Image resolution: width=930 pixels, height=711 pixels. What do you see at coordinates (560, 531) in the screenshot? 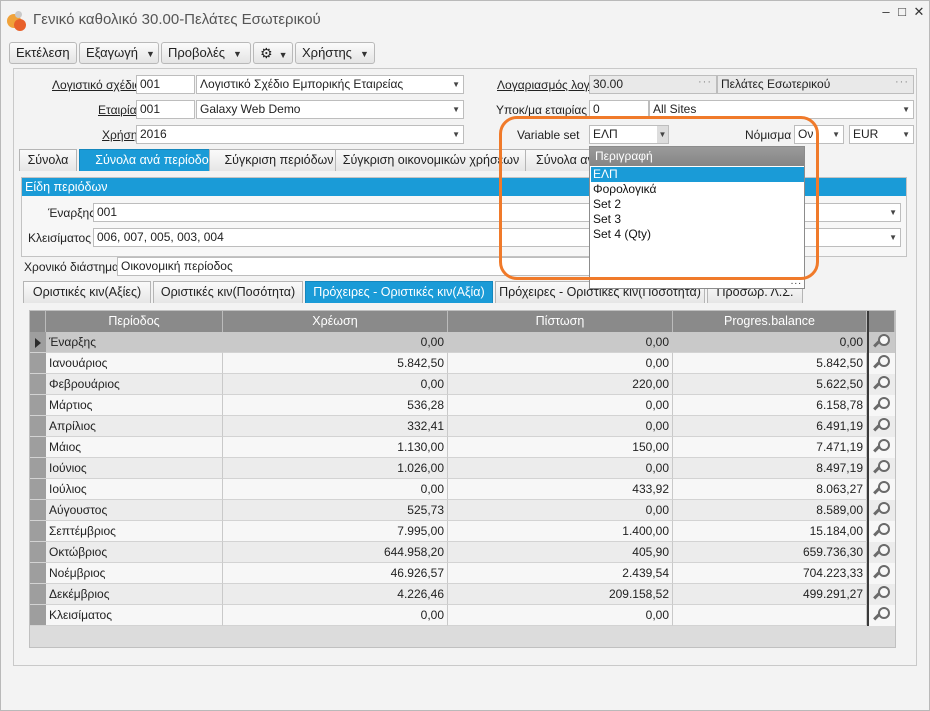
I see `cell-credit: 1.400,00` at bounding box center [560, 531].